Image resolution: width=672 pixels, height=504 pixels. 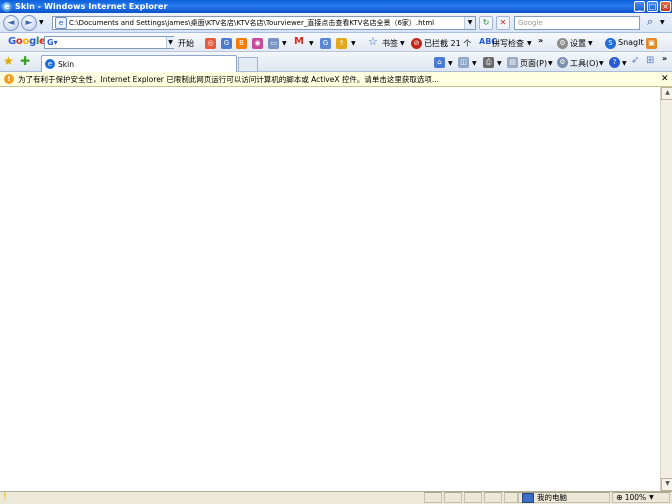 What do you see at coordinates (662, 22) in the screenshot?
I see `search-options-dropdown-icon: ▼` at bounding box center [662, 22].